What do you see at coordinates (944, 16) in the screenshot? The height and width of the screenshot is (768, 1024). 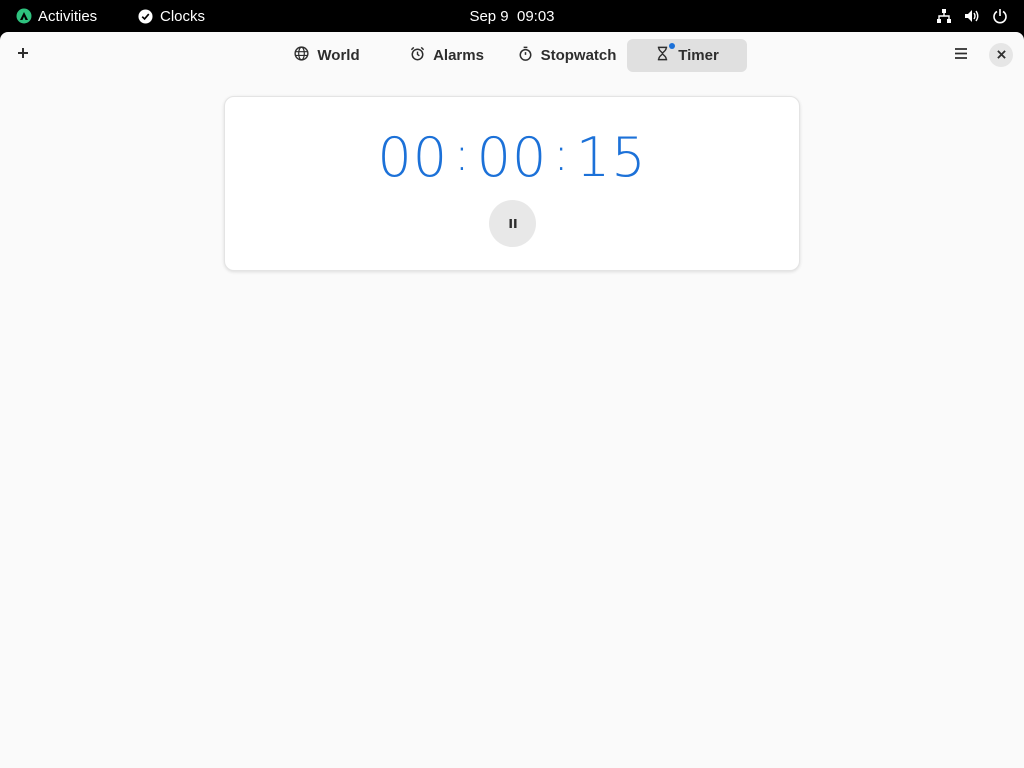 I see `network-icon` at bounding box center [944, 16].